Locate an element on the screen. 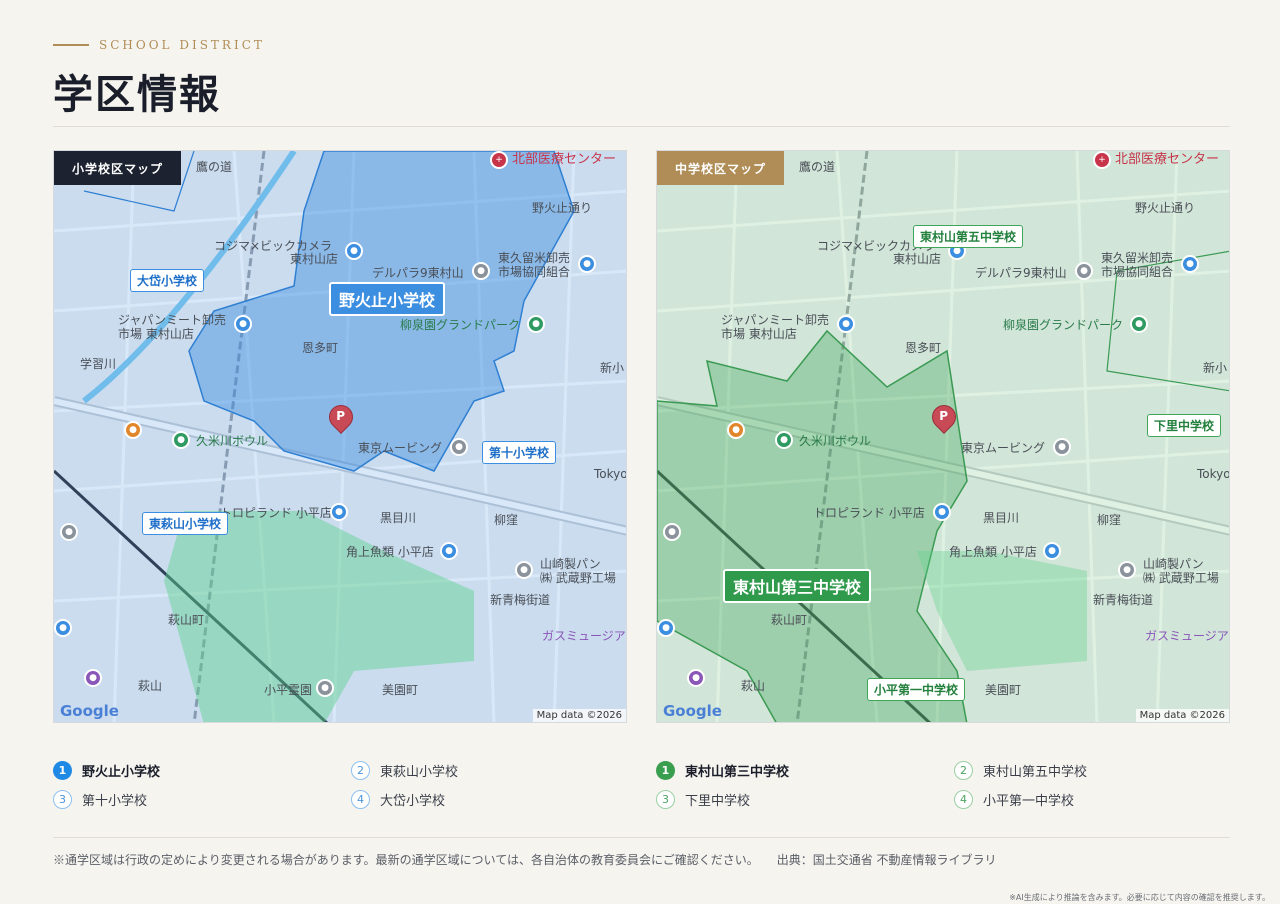 Image resolution: width=1280 pixels, height=904 pixels. eyebrow-rule is located at coordinates (71, 45).